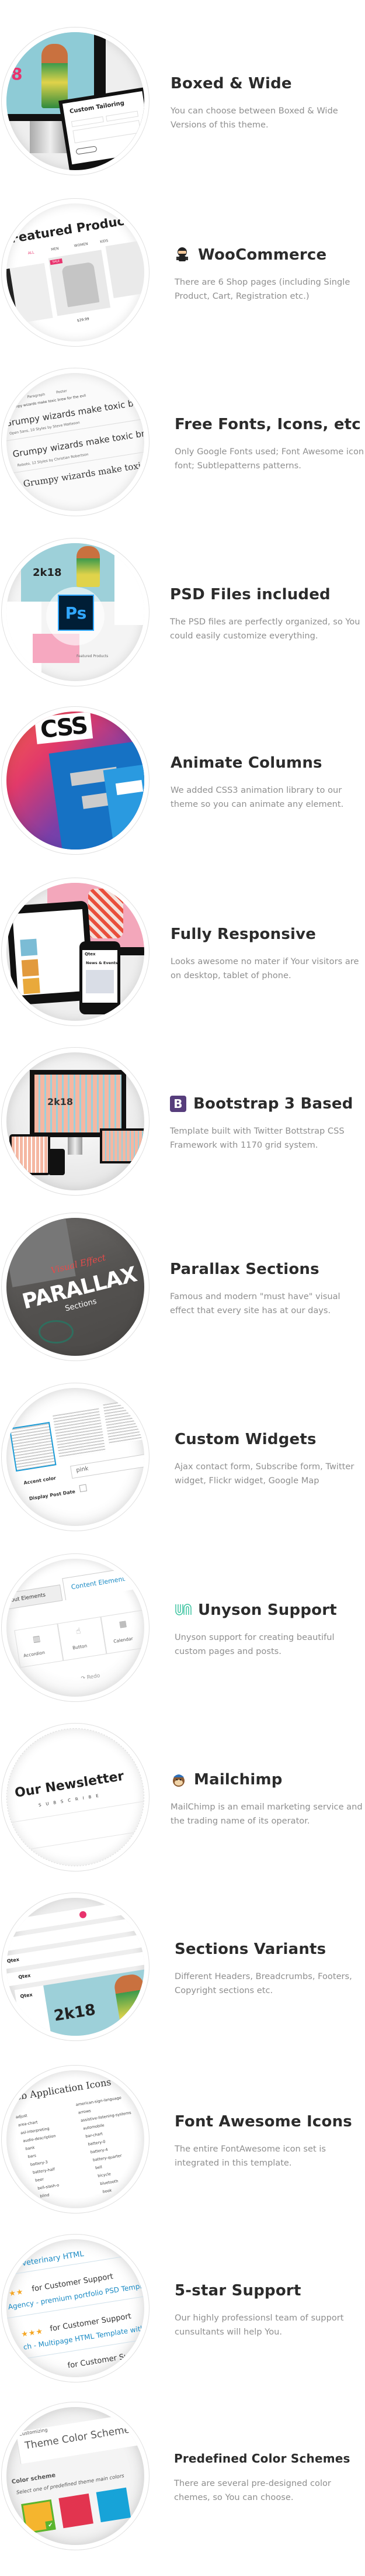 The width and height of the screenshot is (365, 2576). I want to click on review-label: for Customer Support, so click(105, 2360).